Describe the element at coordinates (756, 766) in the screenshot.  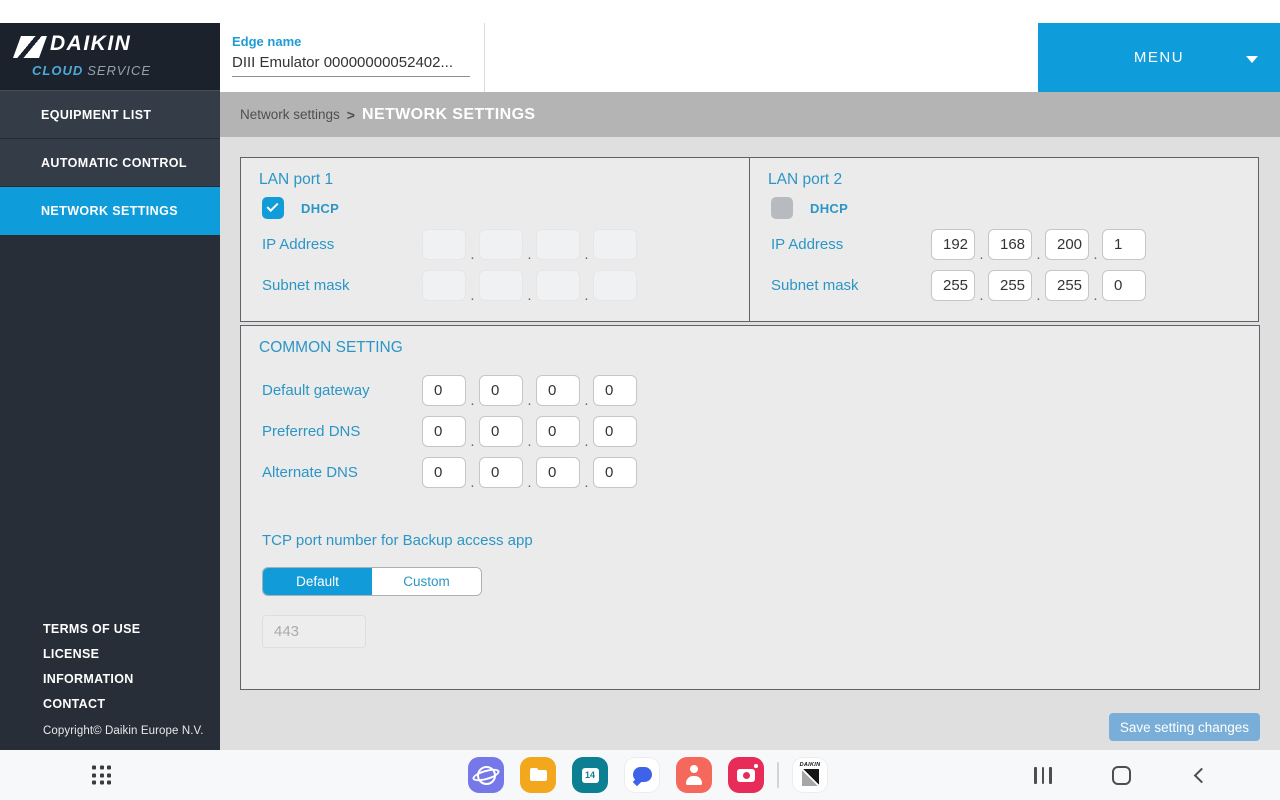
I see `camera-flash-dot` at that location.